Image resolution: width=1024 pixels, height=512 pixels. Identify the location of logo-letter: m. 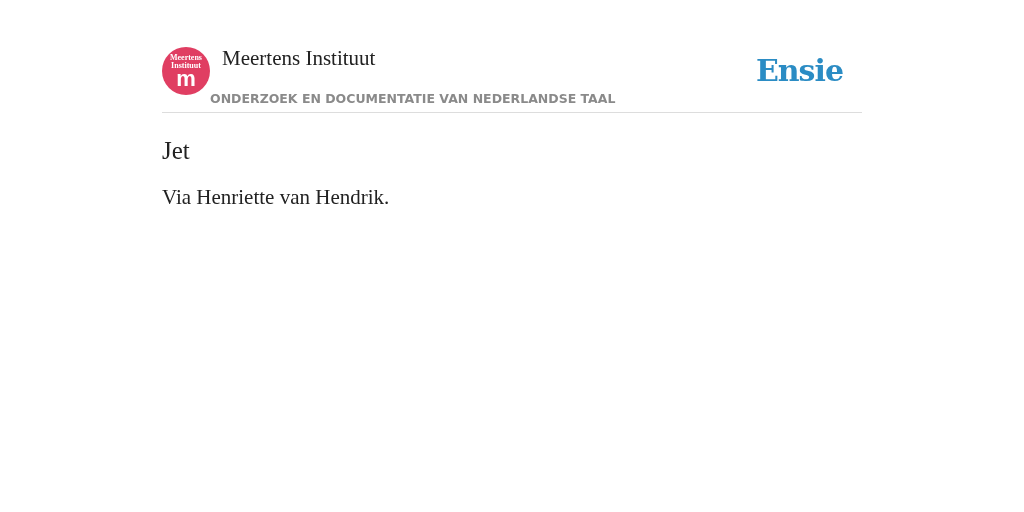
(186, 79).